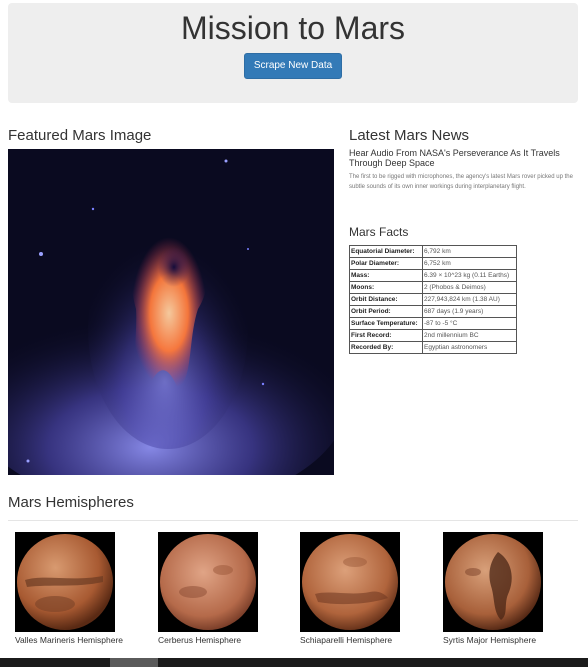 The width and height of the screenshot is (588, 667). I want to click on fact-label: Polar Diameter:, so click(386, 263).